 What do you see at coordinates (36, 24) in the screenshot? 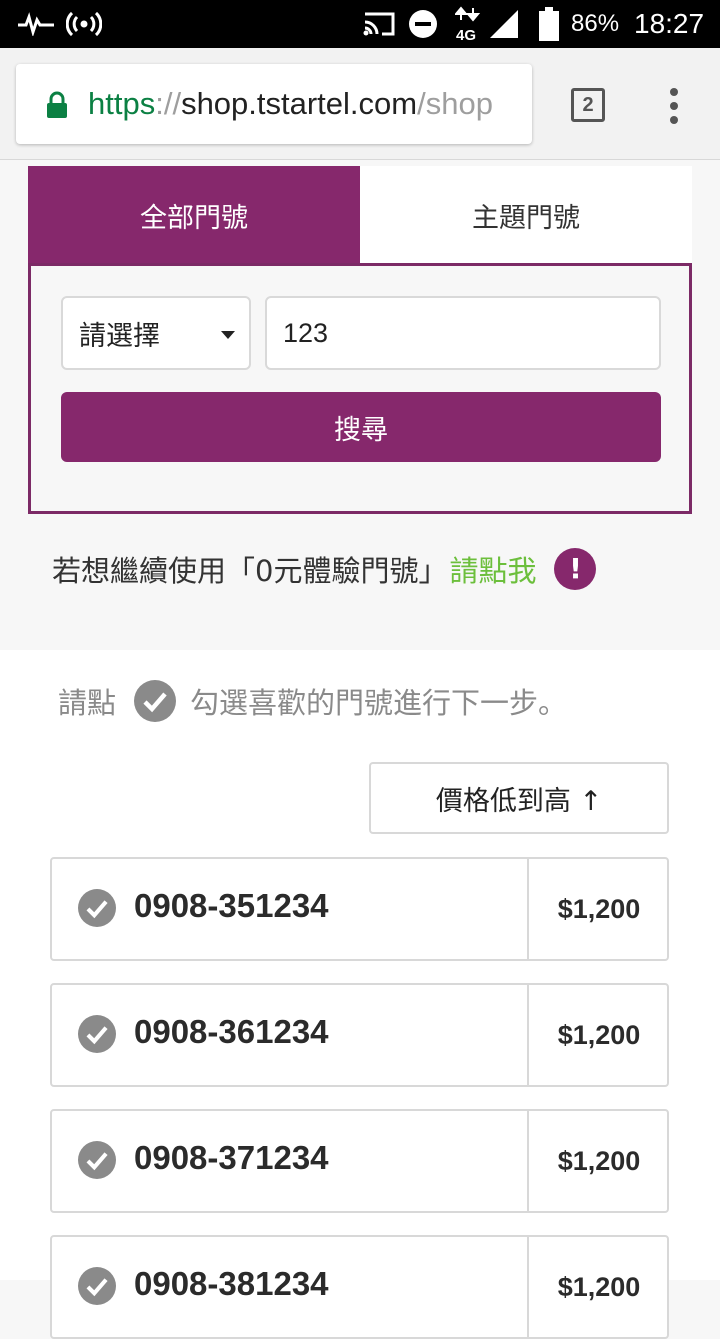
I see `pulse-icon` at bounding box center [36, 24].